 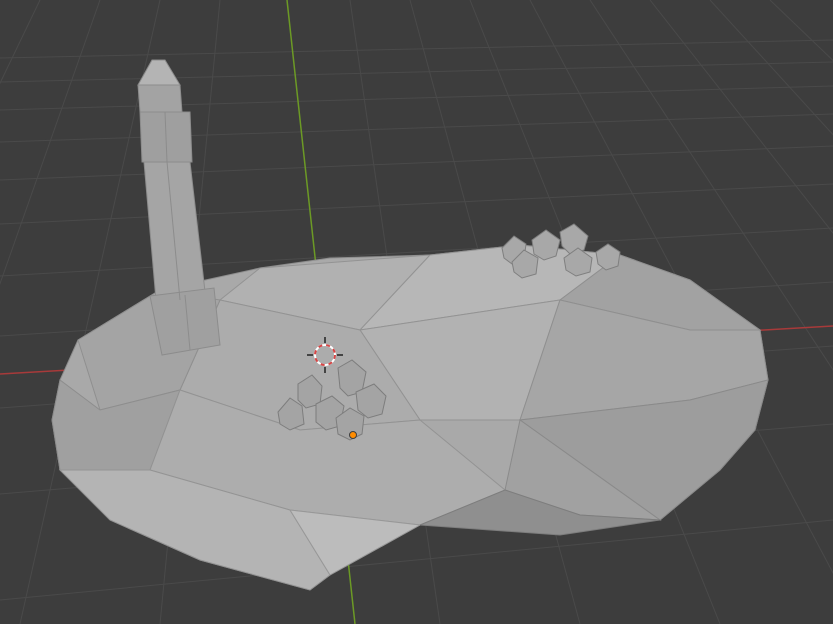 I want to click on selected-origin-point, so click(x=353, y=435).